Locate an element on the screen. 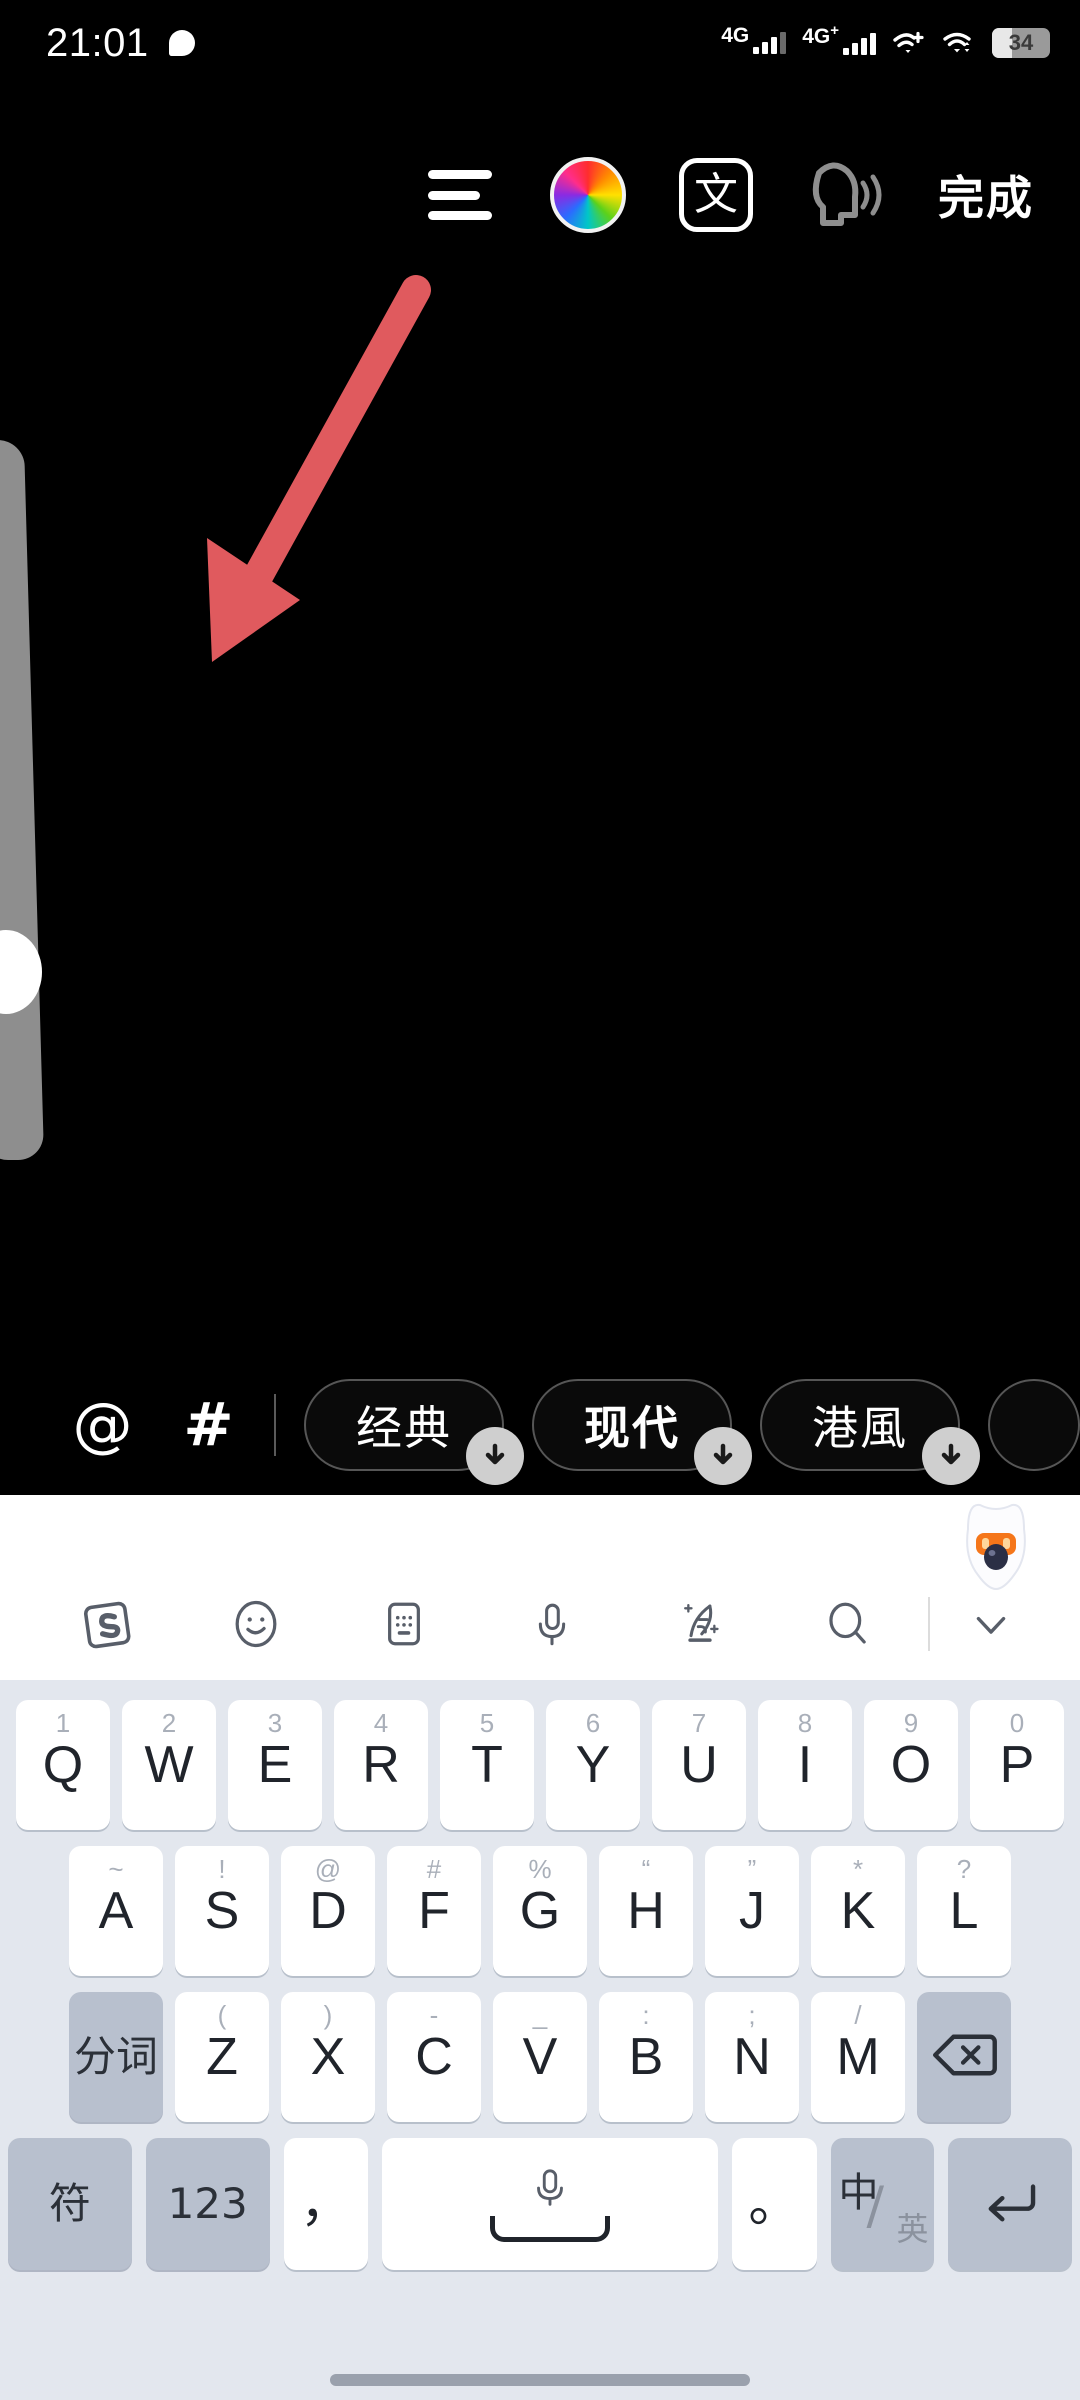  key-c: -C is located at coordinates (434, 2057).